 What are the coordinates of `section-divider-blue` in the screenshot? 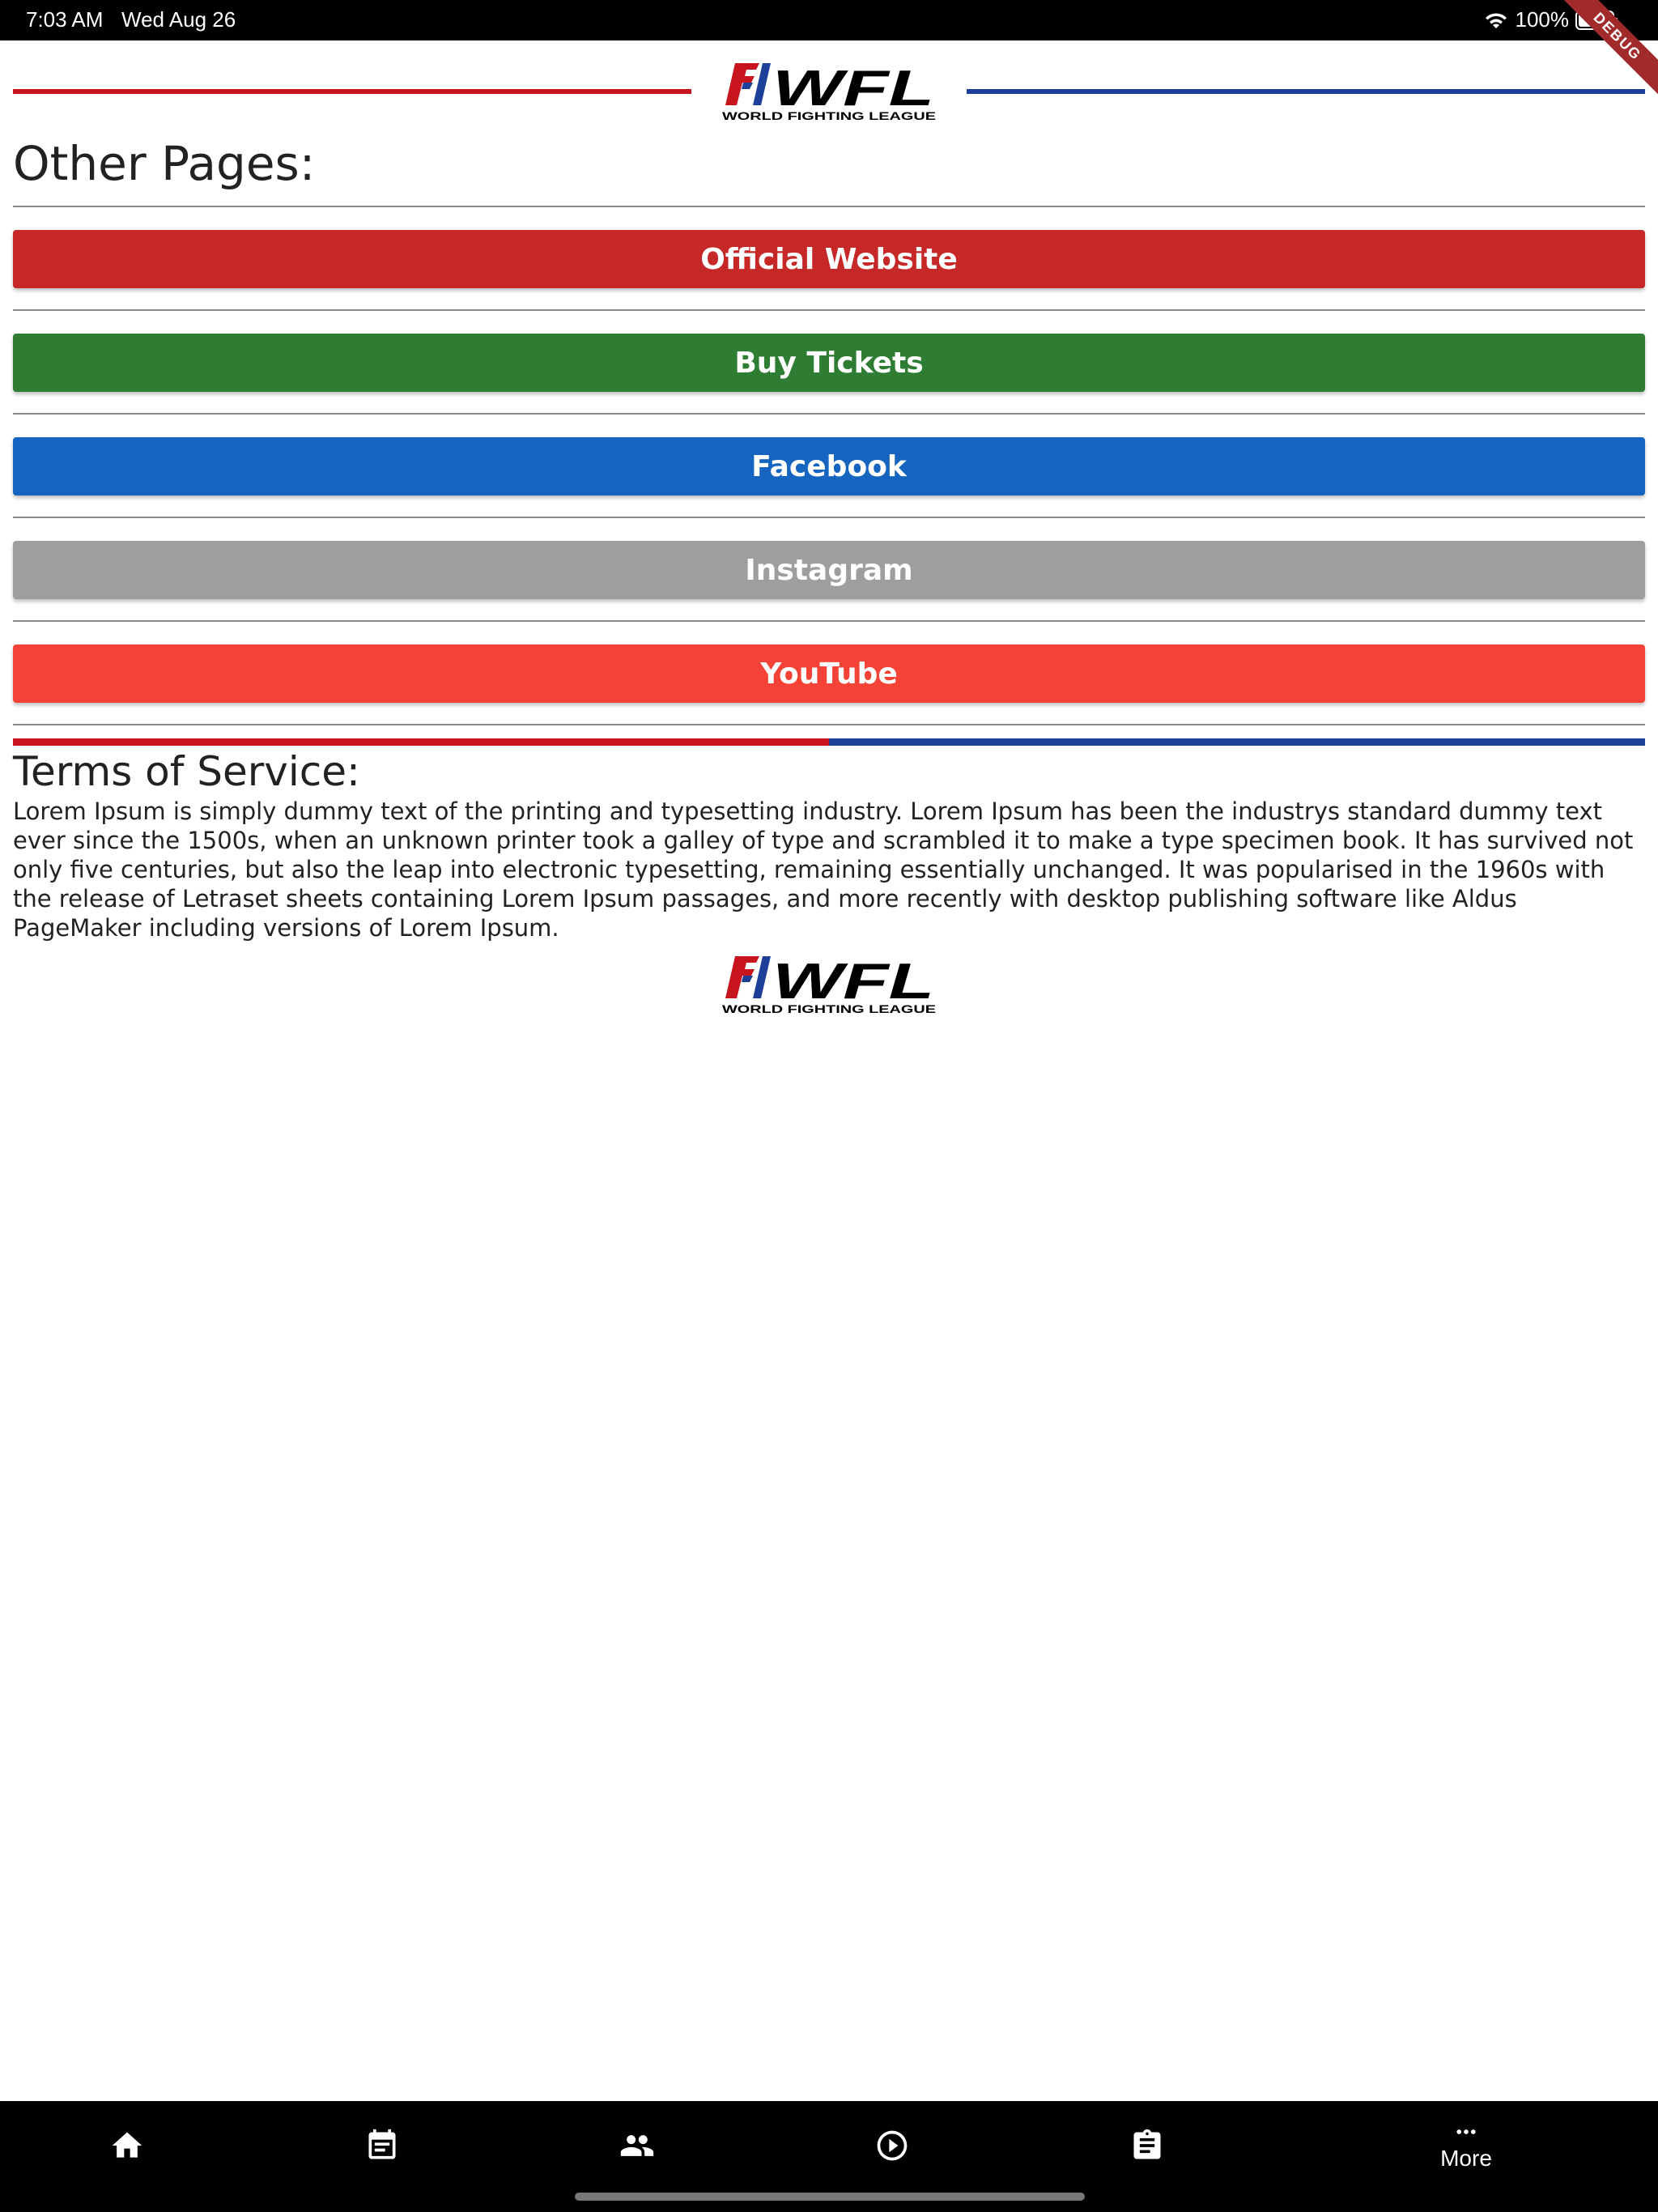 It's located at (1237, 742).